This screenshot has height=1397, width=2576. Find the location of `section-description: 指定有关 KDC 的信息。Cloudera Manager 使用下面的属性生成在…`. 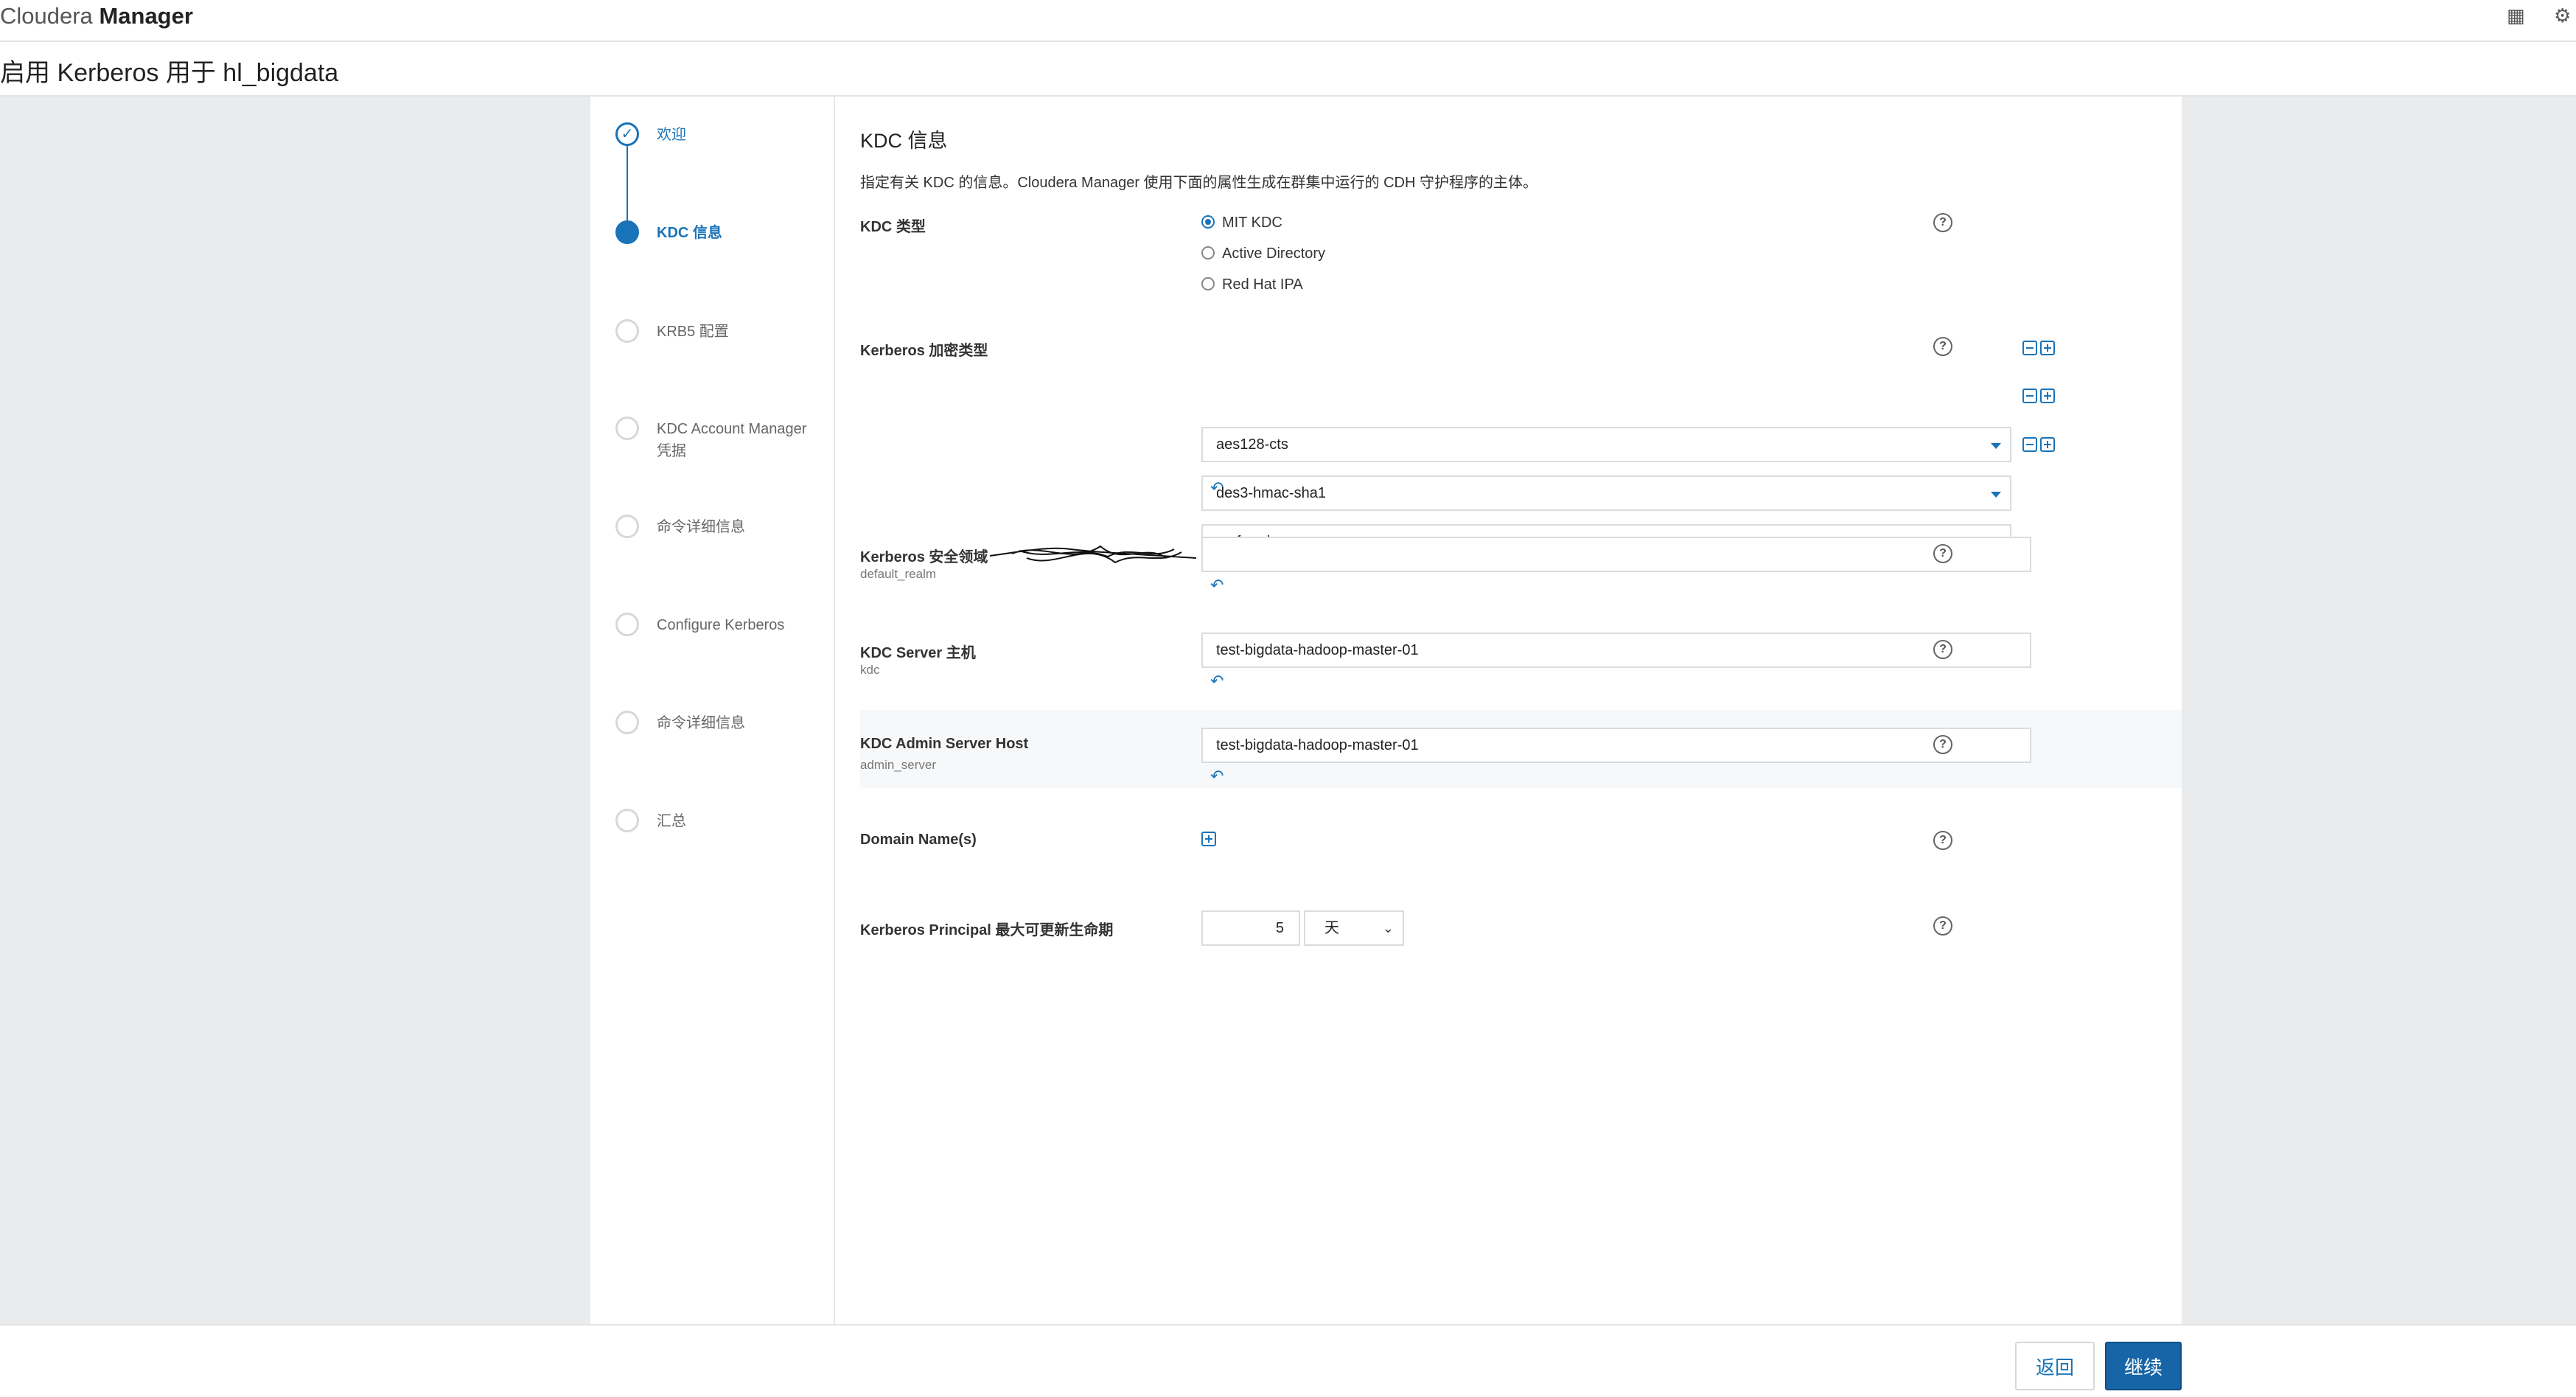

section-description: 指定有关 KDC 的信息。Cloudera Manager 使用下面的属性生成在… is located at coordinates (1198, 183).